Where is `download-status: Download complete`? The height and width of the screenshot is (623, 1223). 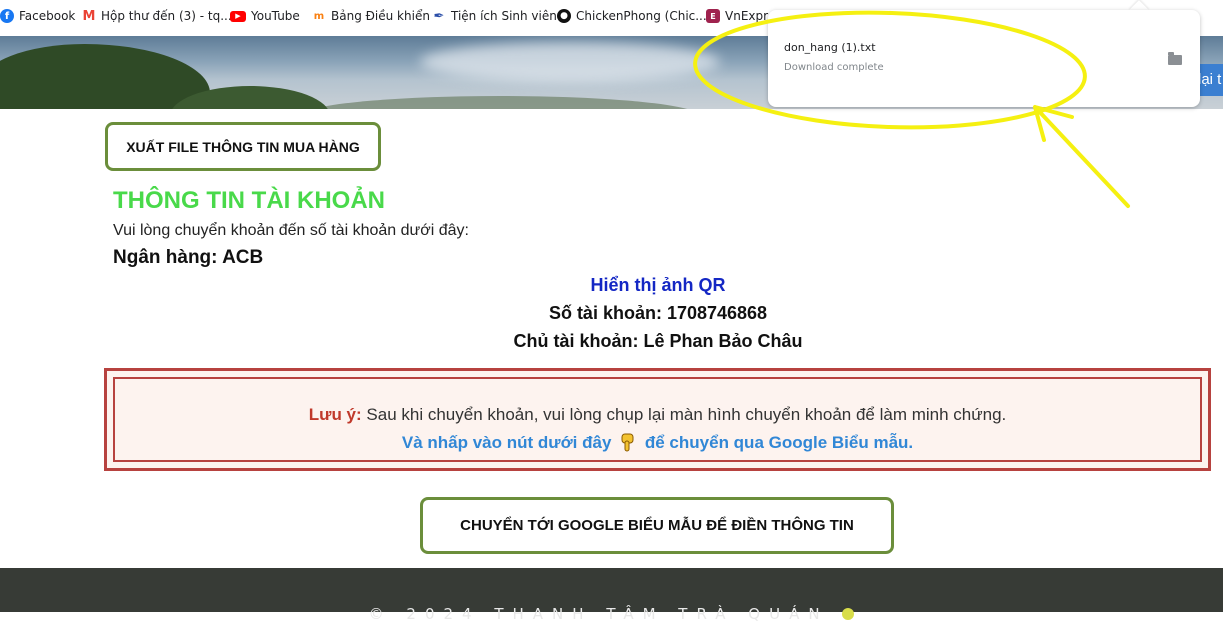
download-status: Download complete is located at coordinates (834, 67).